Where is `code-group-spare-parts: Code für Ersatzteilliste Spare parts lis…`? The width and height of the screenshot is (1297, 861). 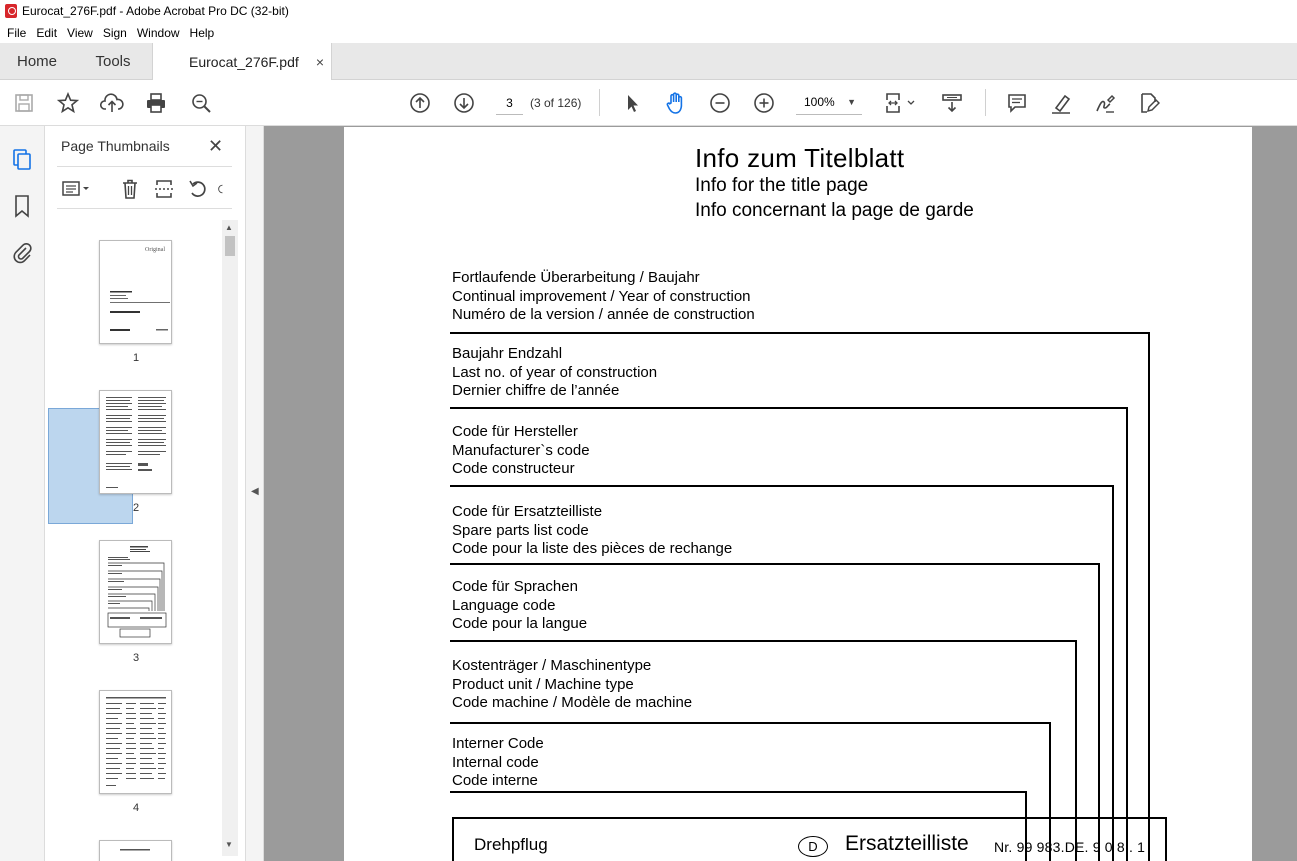
code-group-spare-parts: Code für Ersatzteilliste Spare parts lis… is located at coordinates (592, 531).